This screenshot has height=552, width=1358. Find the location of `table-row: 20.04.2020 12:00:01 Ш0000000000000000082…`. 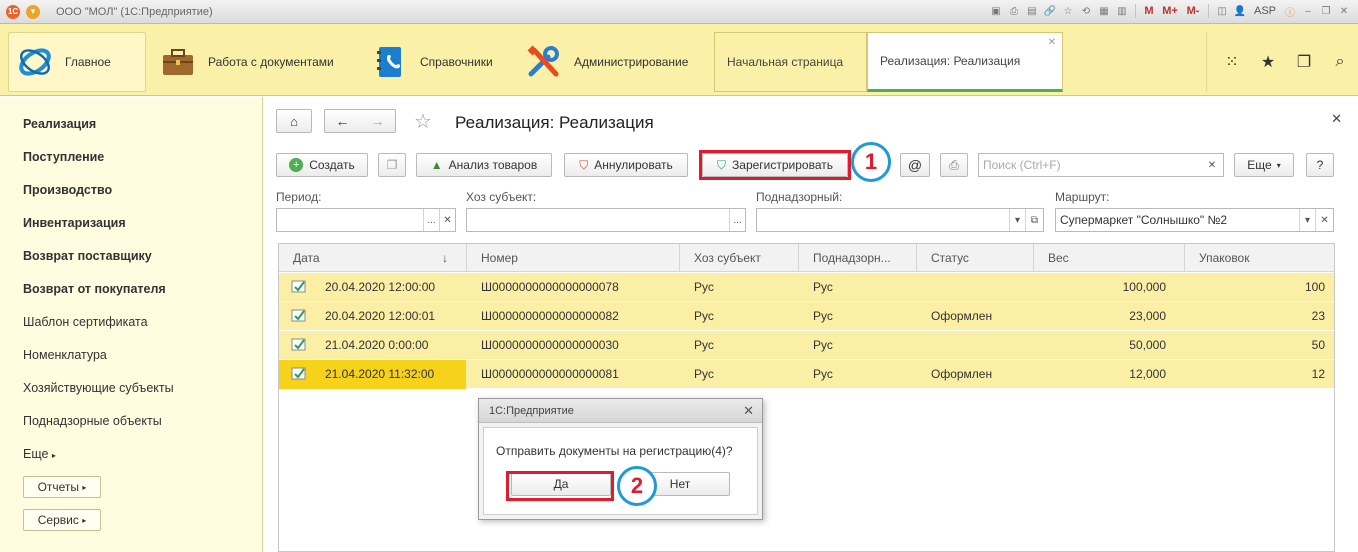

table-row: 20.04.2020 12:00:01 Ш0000000000000000082… is located at coordinates (806, 316).